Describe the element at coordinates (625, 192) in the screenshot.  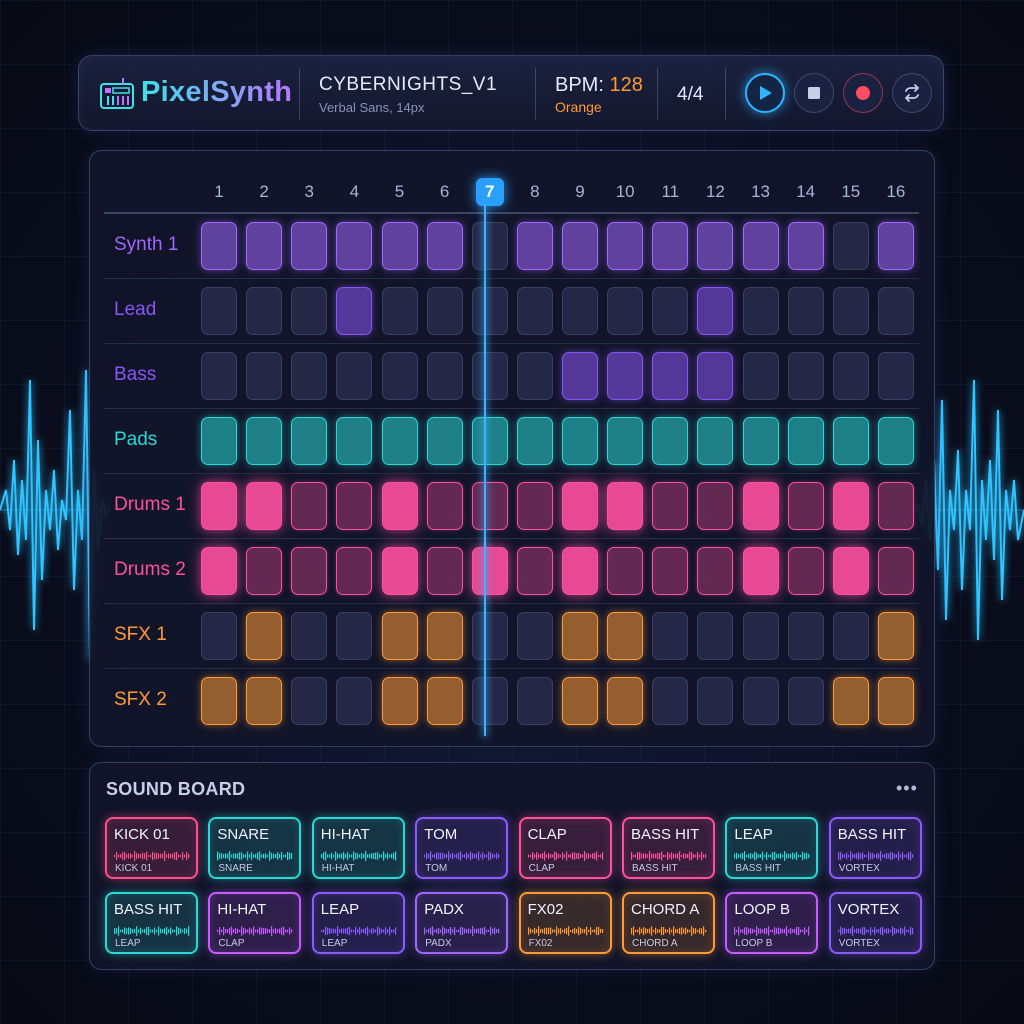
I see `step-number: 10` at that location.